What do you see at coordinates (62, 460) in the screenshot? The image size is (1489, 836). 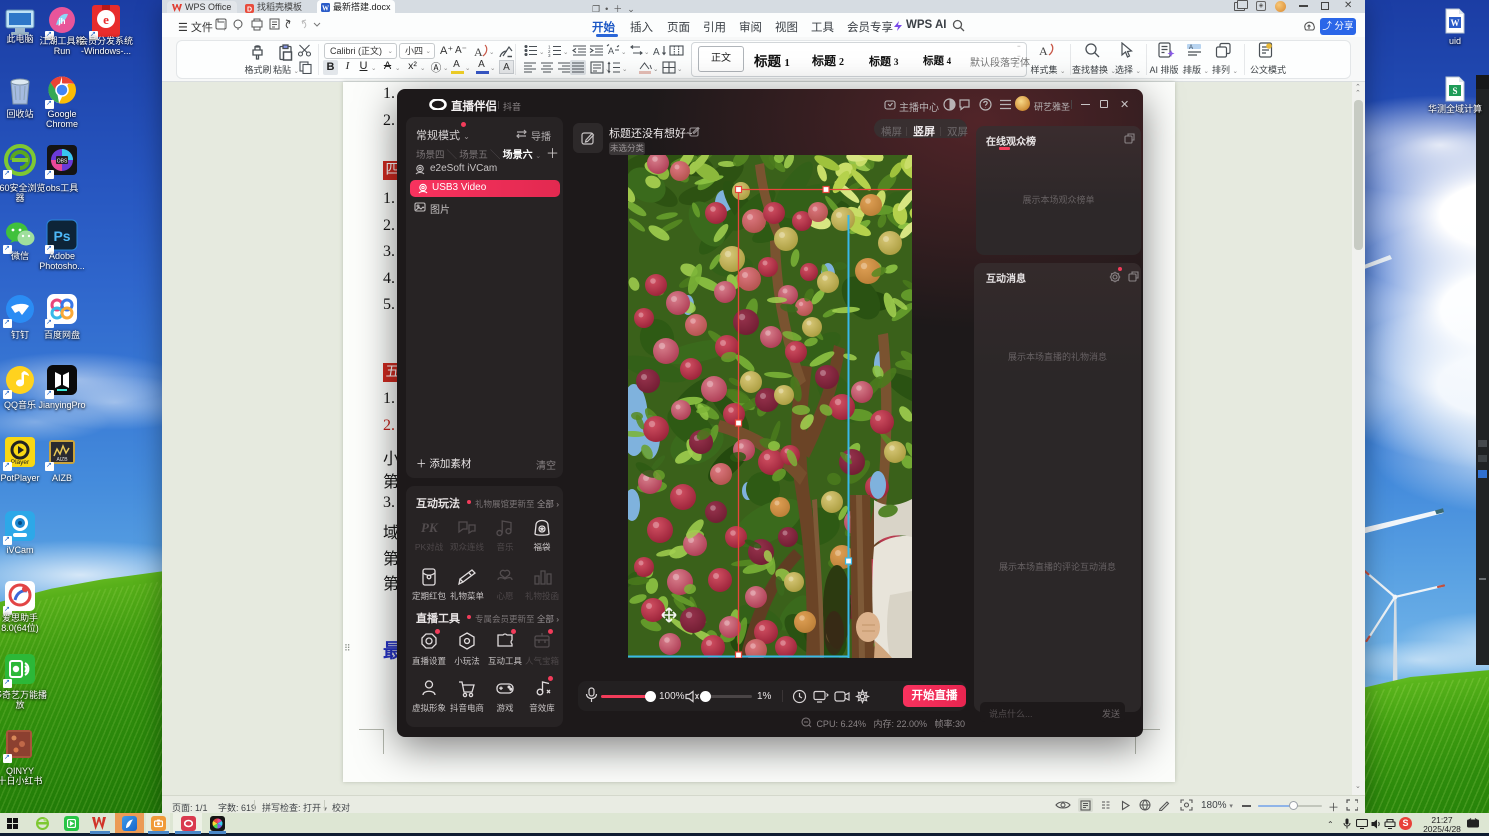 I see `svg-text: AIZB` at bounding box center [62, 460].